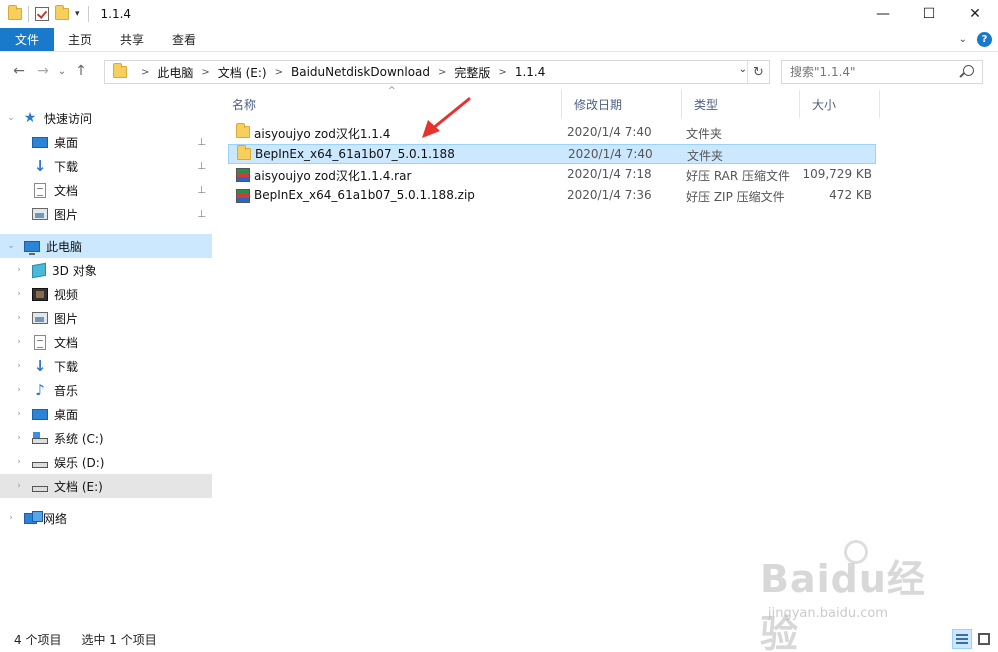 This screenshot has width=998, height=652. I want to click on sidebar-item-quick-access: ⌄ ★ 快速访问, so click(106, 118).